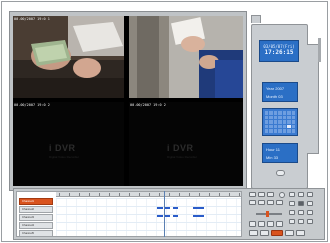  Describe the element at coordinates (289, 233) in the screenshot. I see `setup-button` at that location.